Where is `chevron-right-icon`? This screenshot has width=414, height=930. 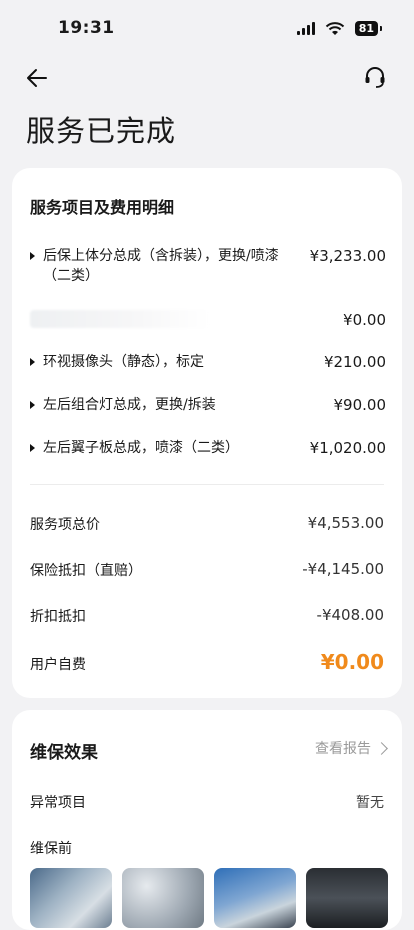 chevron-right-icon is located at coordinates (381, 748).